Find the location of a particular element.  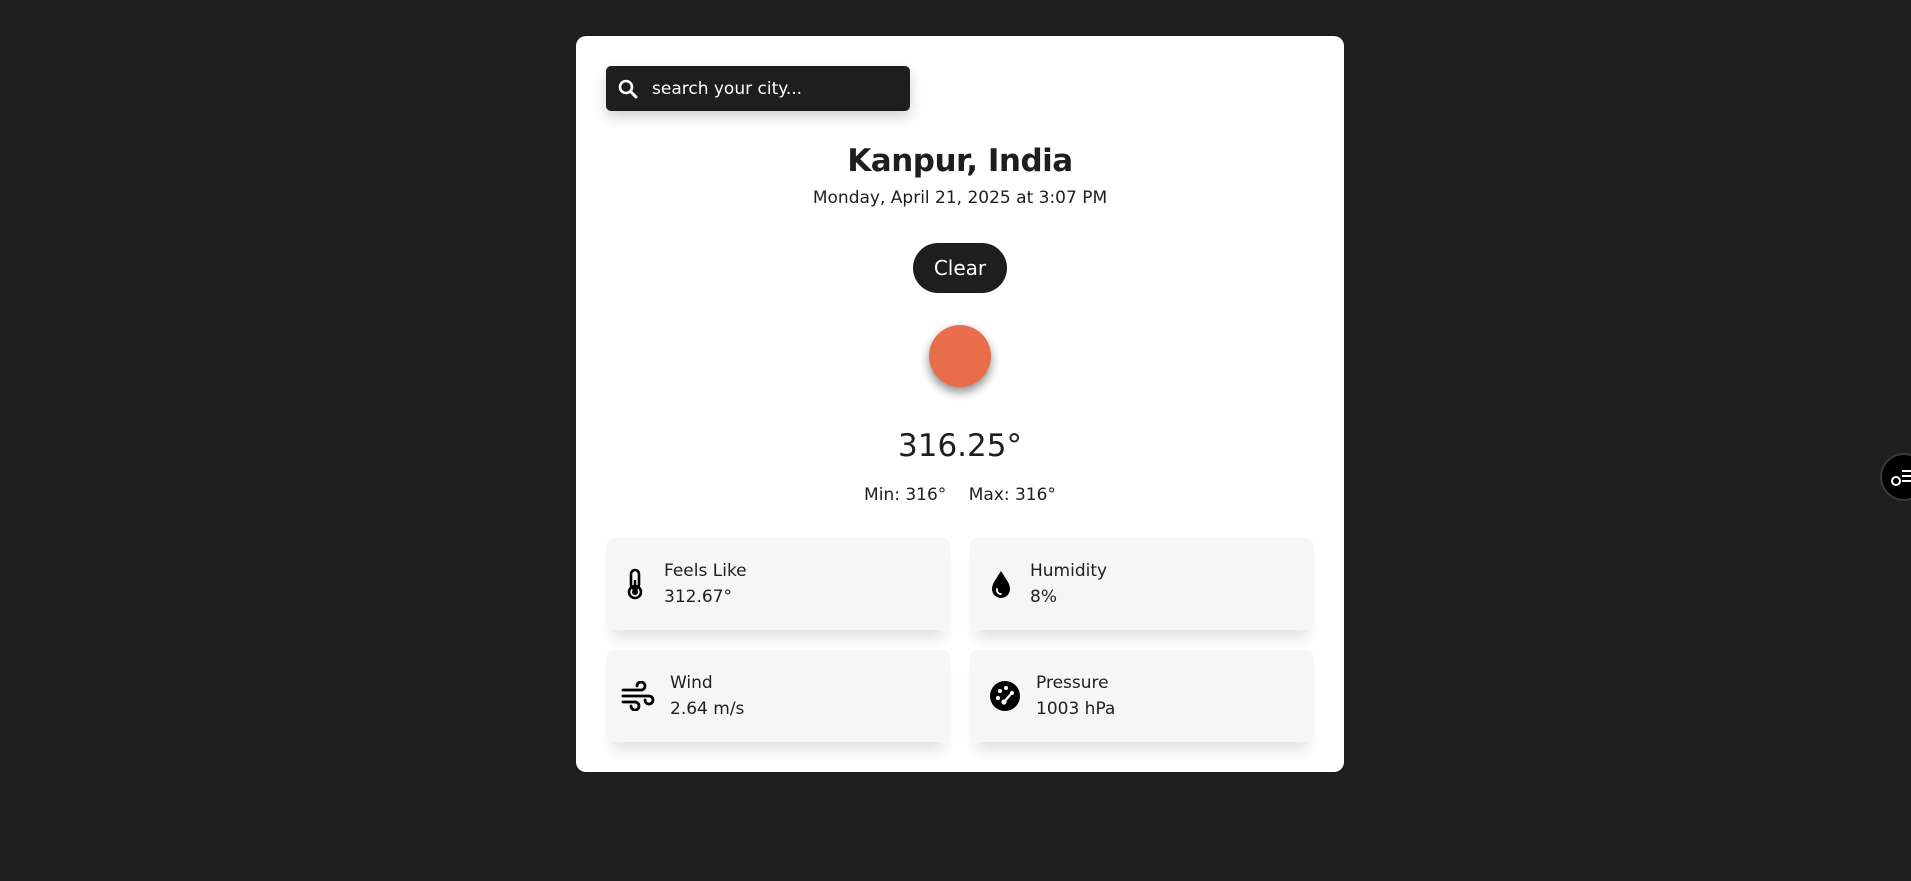

search-bar is located at coordinates (758, 88).